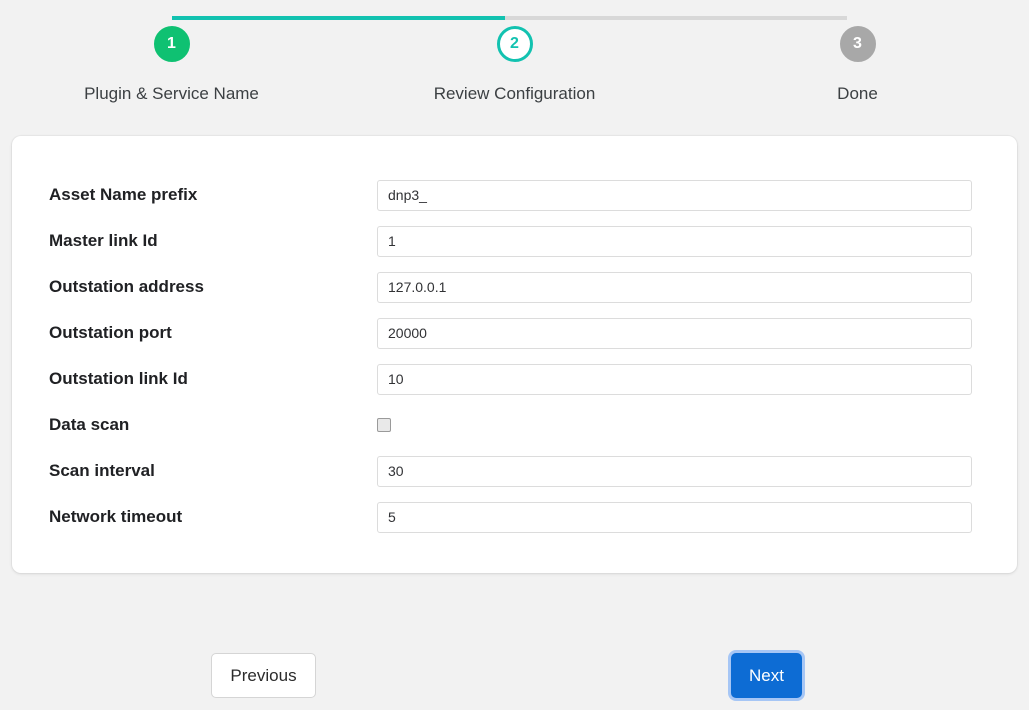  What do you see at coordinates (263, 675) in the screenshot?
I see `previous-button: Previous` at bounding box center [263, 675].